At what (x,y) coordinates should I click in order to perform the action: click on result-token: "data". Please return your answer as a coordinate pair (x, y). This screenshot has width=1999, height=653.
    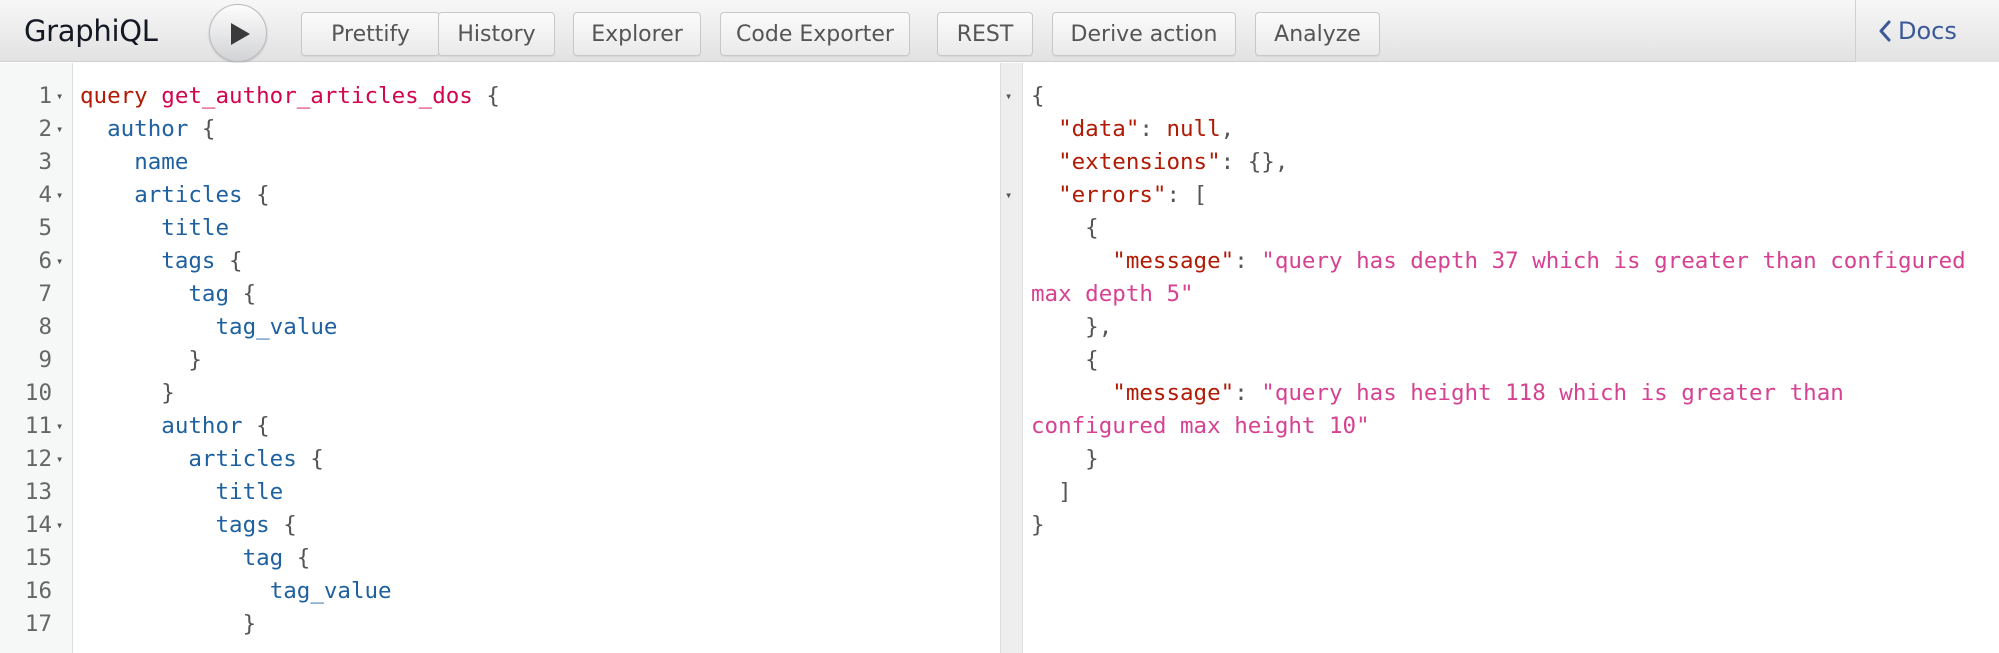
    Looking at the image, I should click on (1099, 128).